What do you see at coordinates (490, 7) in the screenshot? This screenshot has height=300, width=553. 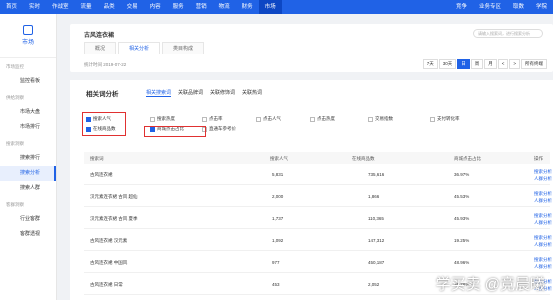 I see `nav-item: 业务专区` at bounding box center [490, 7].